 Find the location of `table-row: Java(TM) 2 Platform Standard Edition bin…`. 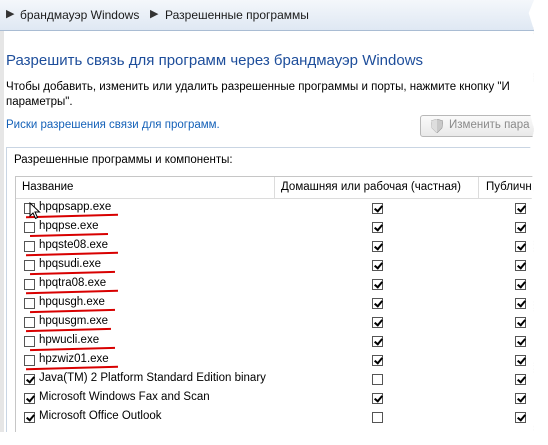

table-row: Java(TM) 2 Platform Standard Edition bin… is located at coordinates (275, 379).